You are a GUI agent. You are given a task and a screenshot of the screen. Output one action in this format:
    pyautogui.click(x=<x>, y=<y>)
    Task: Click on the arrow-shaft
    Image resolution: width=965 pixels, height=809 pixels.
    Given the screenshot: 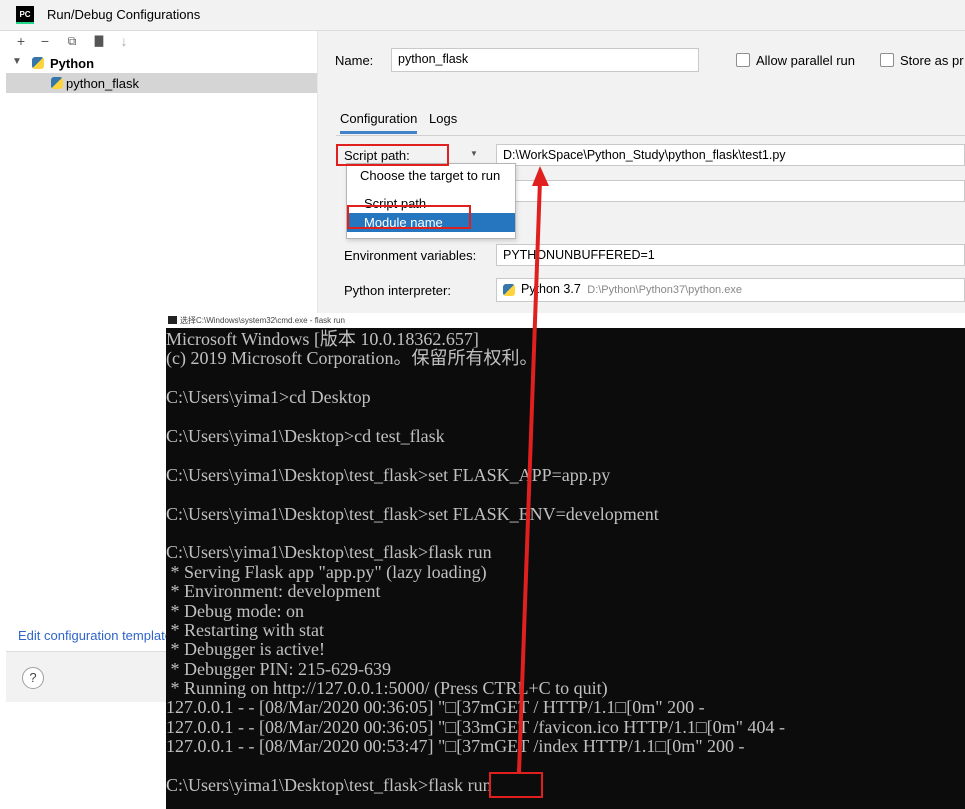 What is the action you would take?
    pyautogui.click(x=529, y=476)
    